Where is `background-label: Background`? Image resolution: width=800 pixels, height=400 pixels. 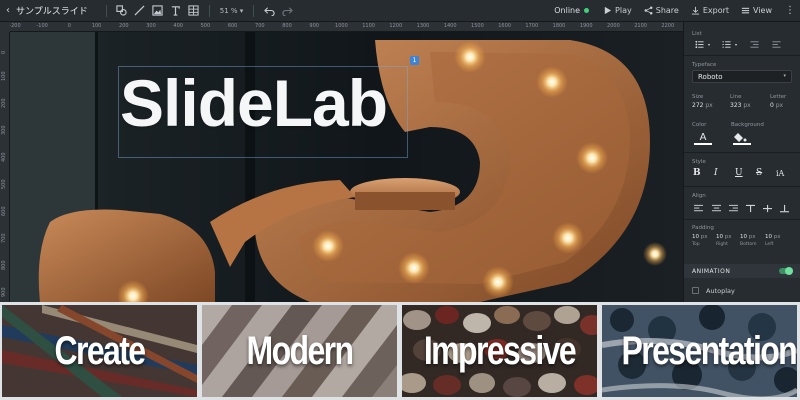
background-label: Background is located at coordinates (747, 125).